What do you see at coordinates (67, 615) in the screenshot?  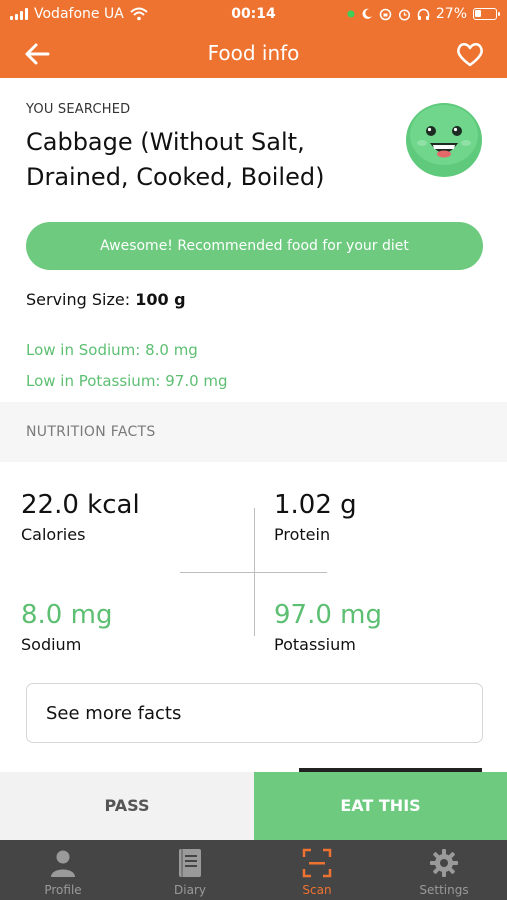 I see `sodium-value: 8.0 mg` at bounding box center [67, 615].